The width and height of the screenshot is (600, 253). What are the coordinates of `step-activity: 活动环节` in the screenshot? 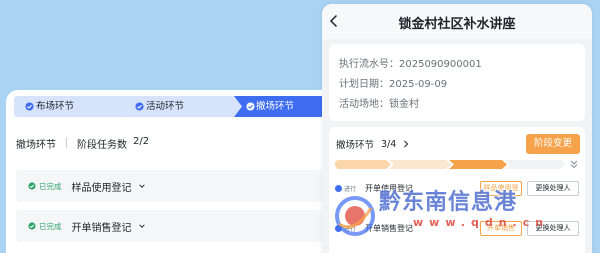 It's located at (183, 106).